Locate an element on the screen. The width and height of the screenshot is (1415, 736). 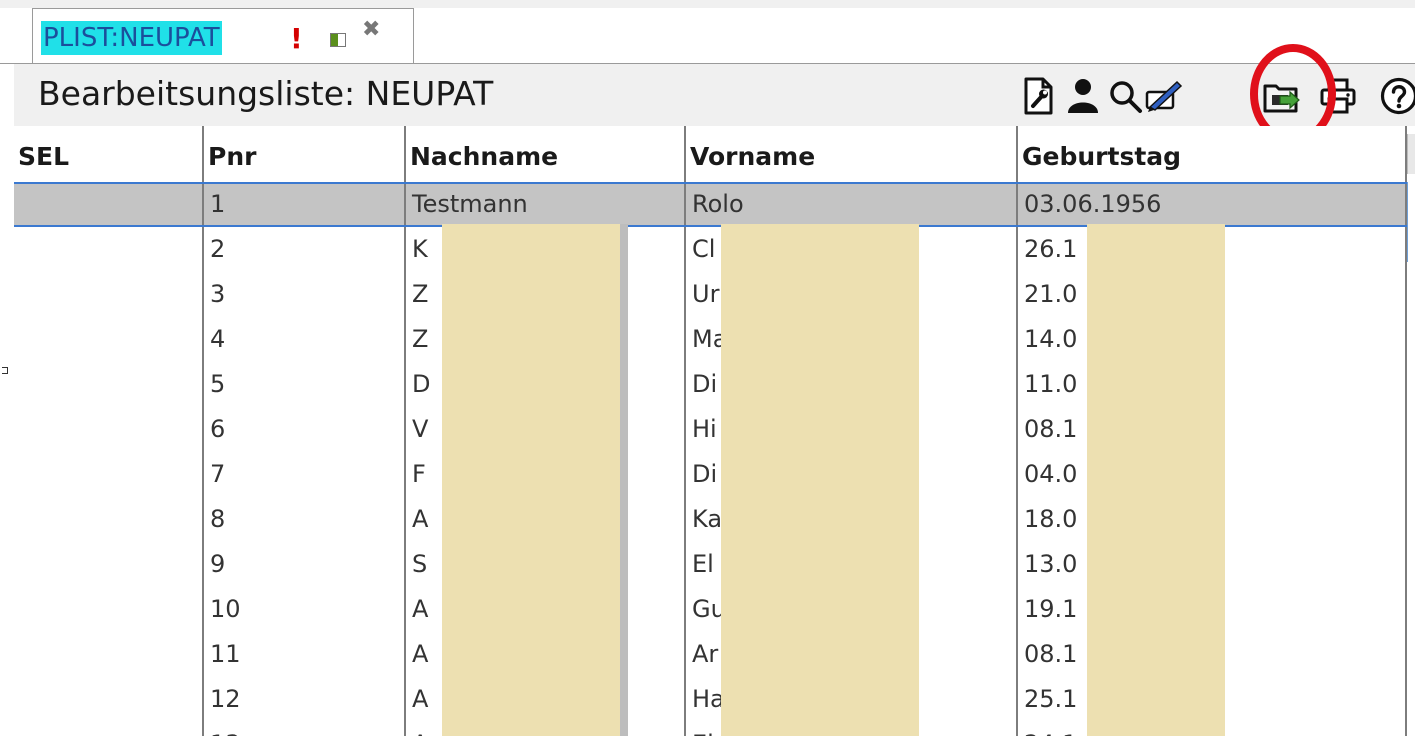
panel-resize-handle is located at coordinates (5, 370).